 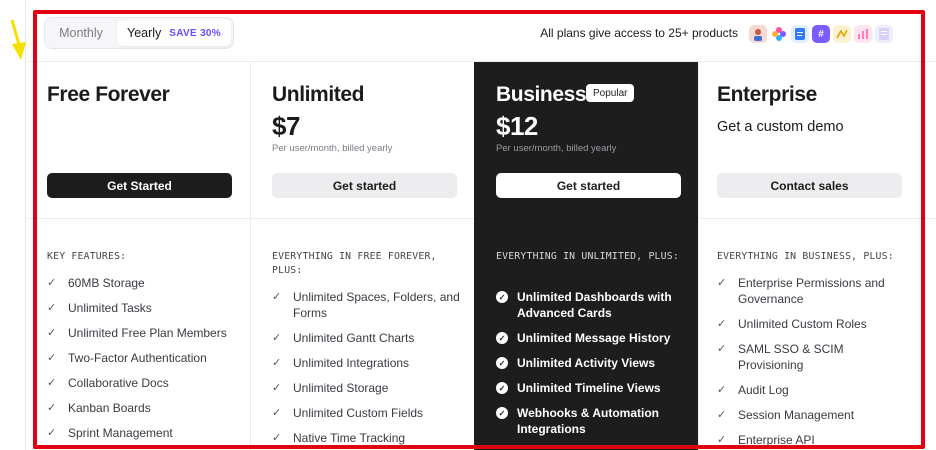 I want to click on feature-item: ✓ Unlimited Spaces, Folders, and Forms, so click(x=366, y=305).